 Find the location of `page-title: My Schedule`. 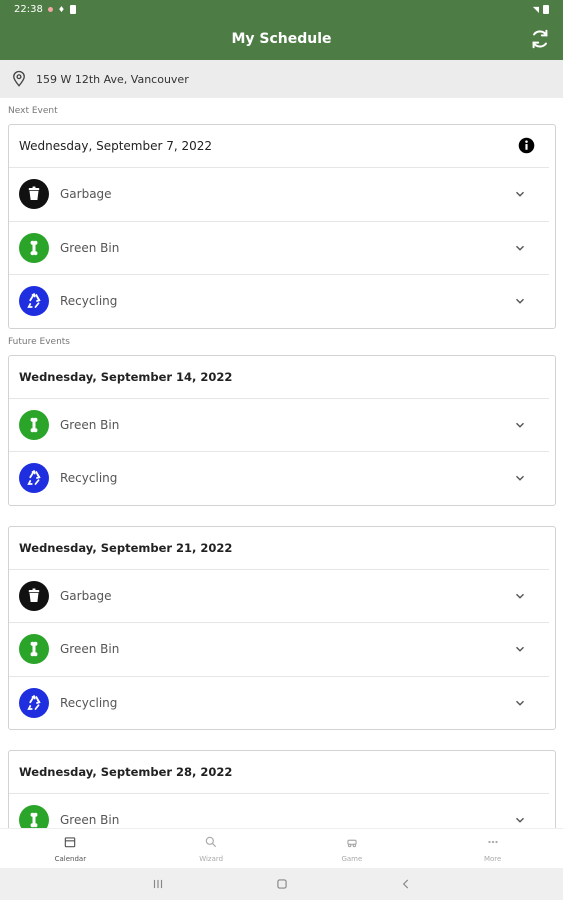

page-title: My Schedule is located at coordinates (281, 39).